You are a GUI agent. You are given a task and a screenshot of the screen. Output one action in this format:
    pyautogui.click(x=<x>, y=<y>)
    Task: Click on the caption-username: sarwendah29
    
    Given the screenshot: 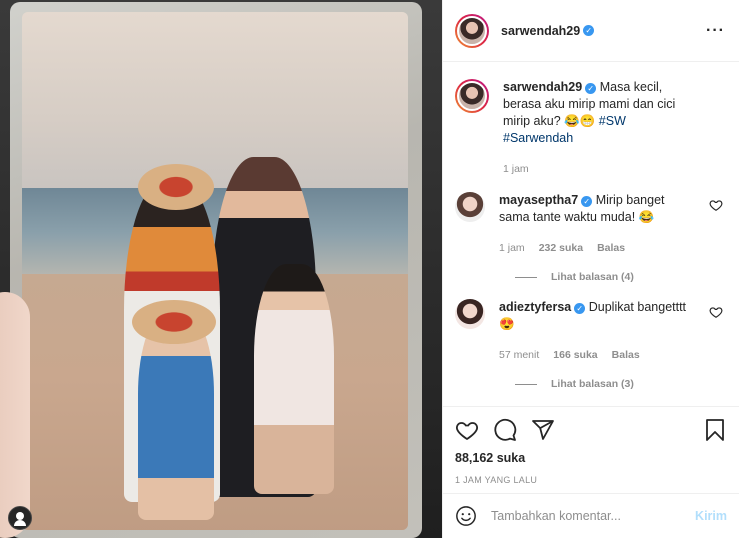 What is the action you would take?
    pyautogui.click(x=542, y=87)
    